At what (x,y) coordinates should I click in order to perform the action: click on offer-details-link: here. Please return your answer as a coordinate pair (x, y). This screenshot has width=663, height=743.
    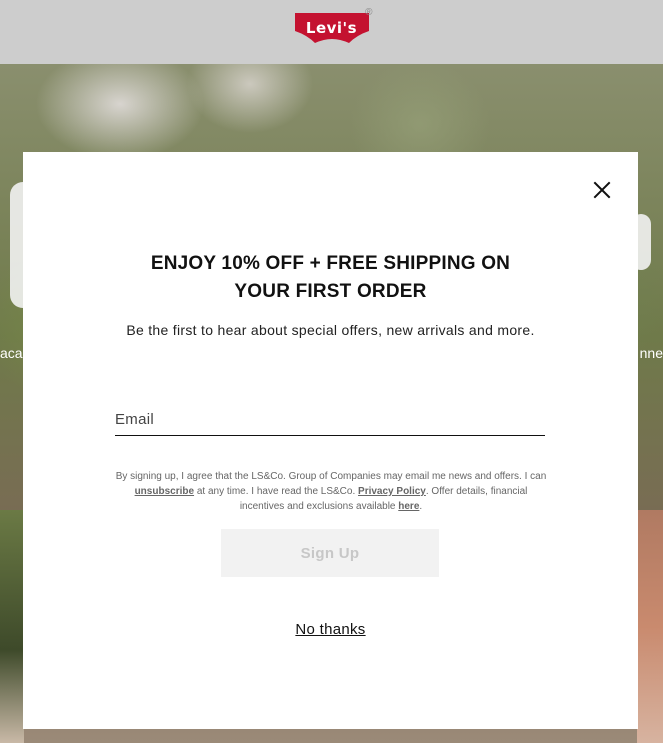
    Looking at the image, I should click on (408, 506).